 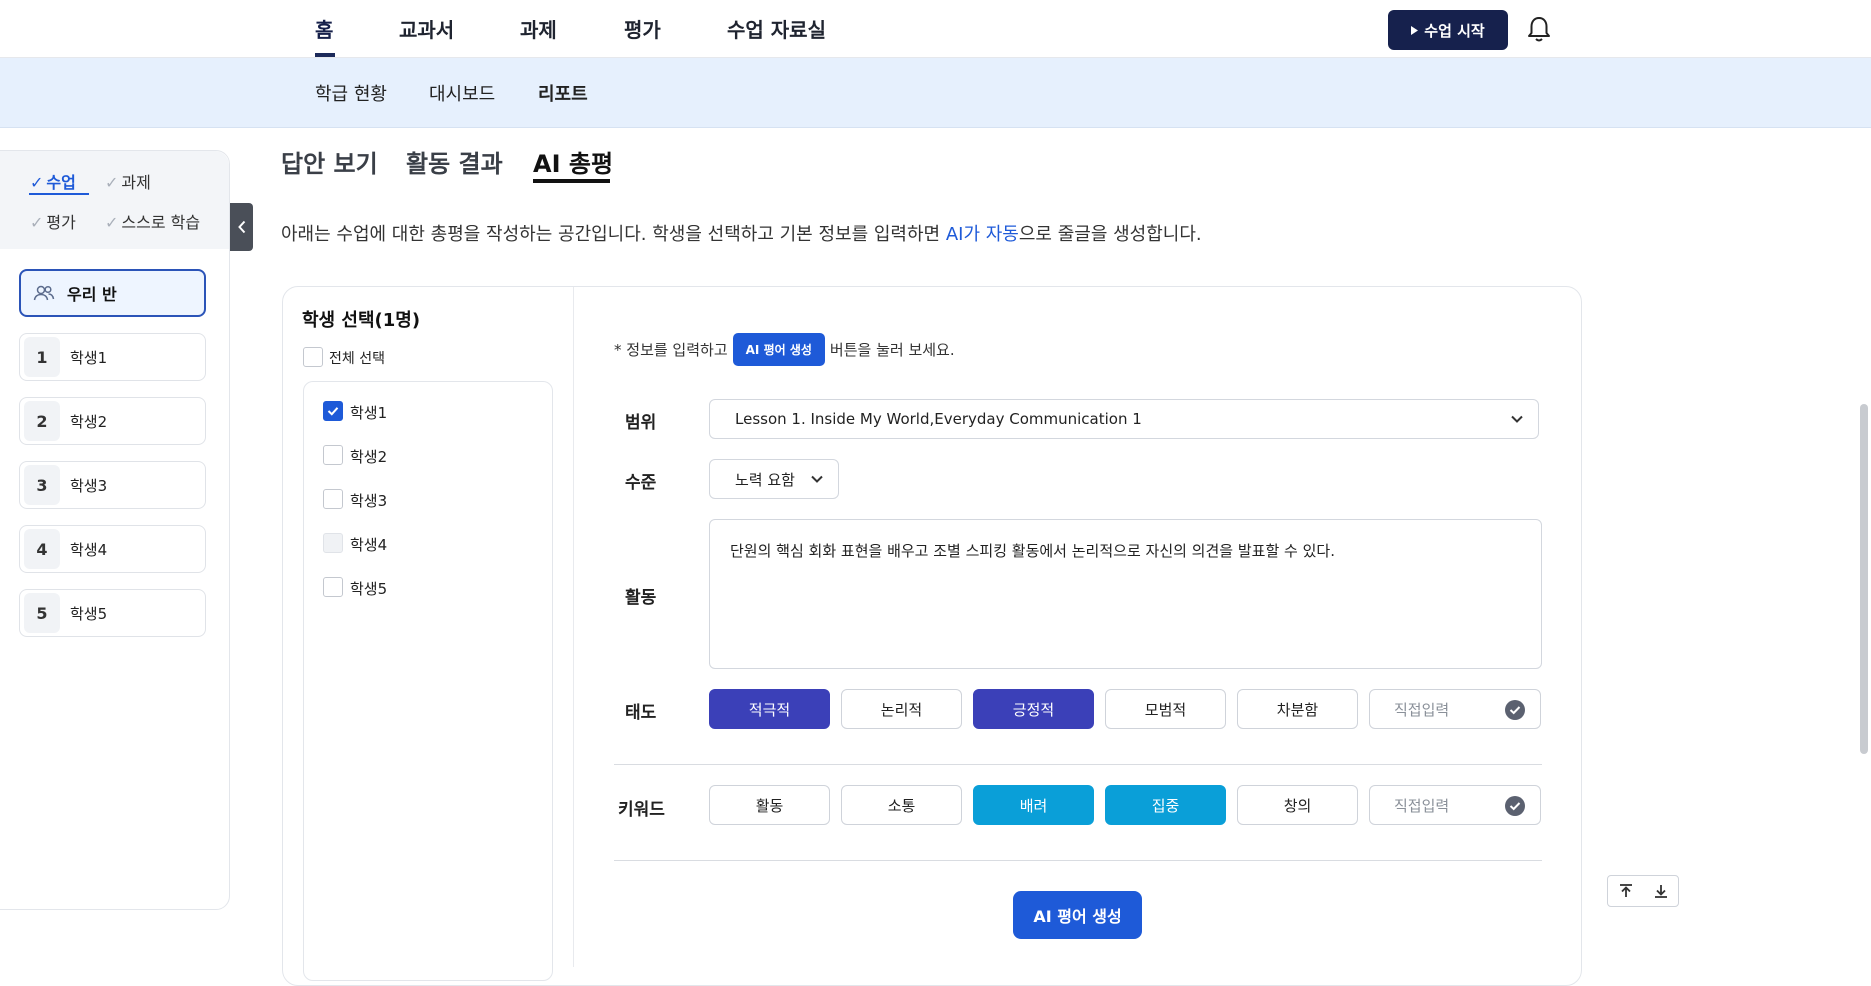 I want to click on start-class-label: 수업 시작, so click(x=1454, y=30).